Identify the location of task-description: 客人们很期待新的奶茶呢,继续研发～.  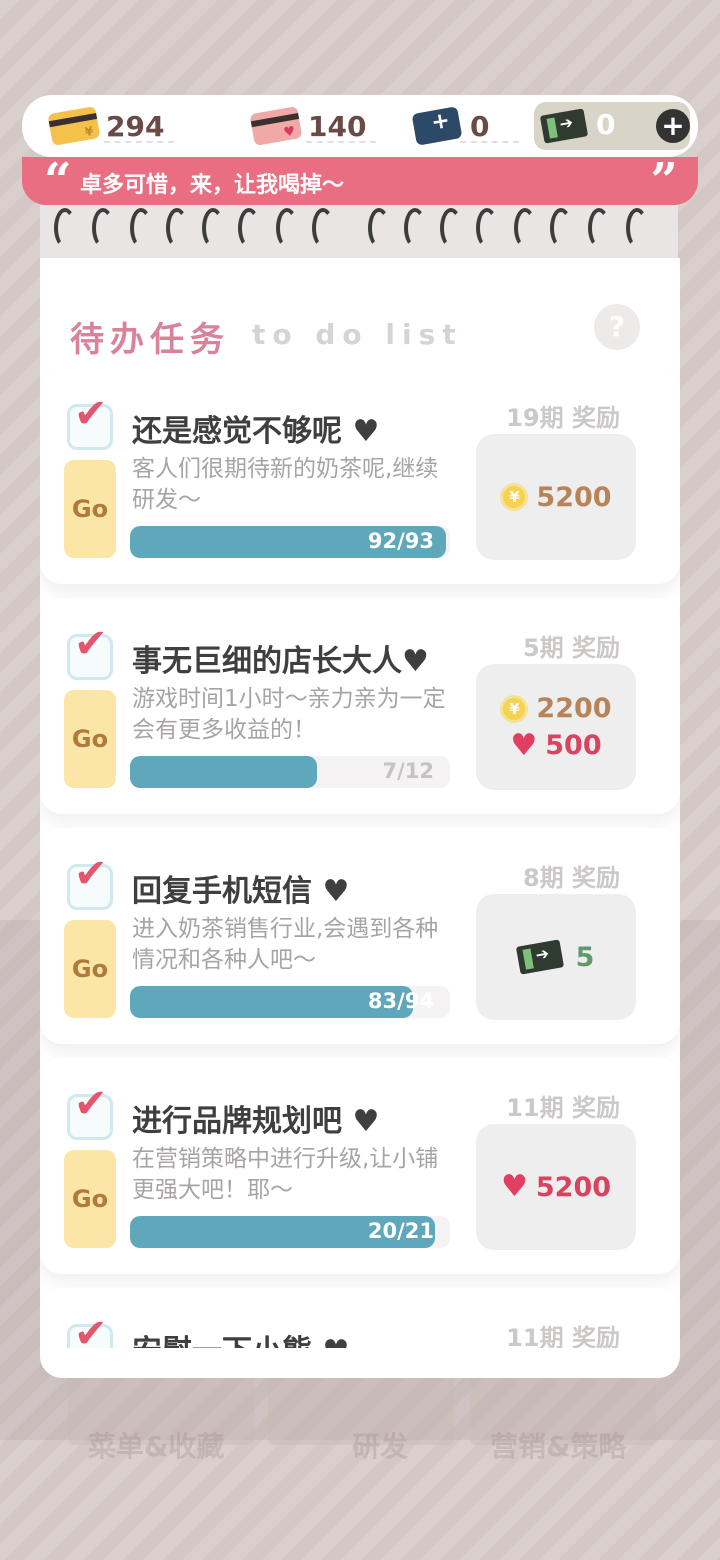
(285, 484).